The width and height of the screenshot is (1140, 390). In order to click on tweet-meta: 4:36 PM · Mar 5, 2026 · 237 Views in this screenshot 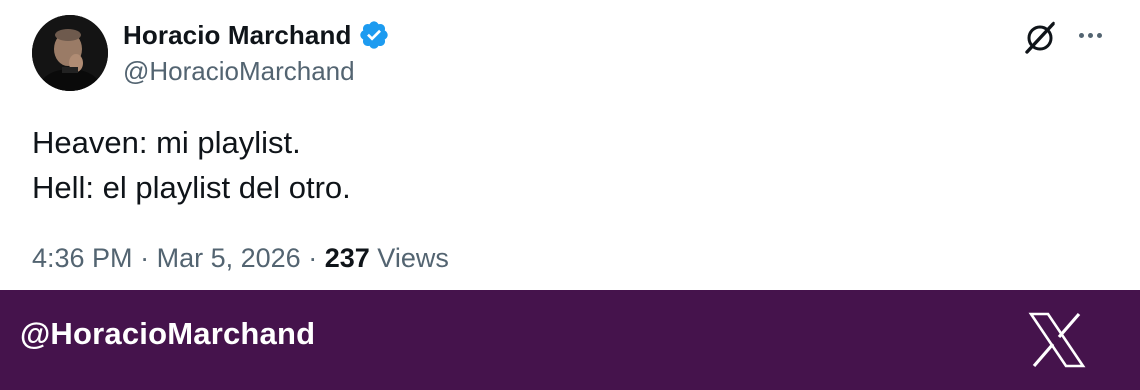, I will do `click(240, 258)`.